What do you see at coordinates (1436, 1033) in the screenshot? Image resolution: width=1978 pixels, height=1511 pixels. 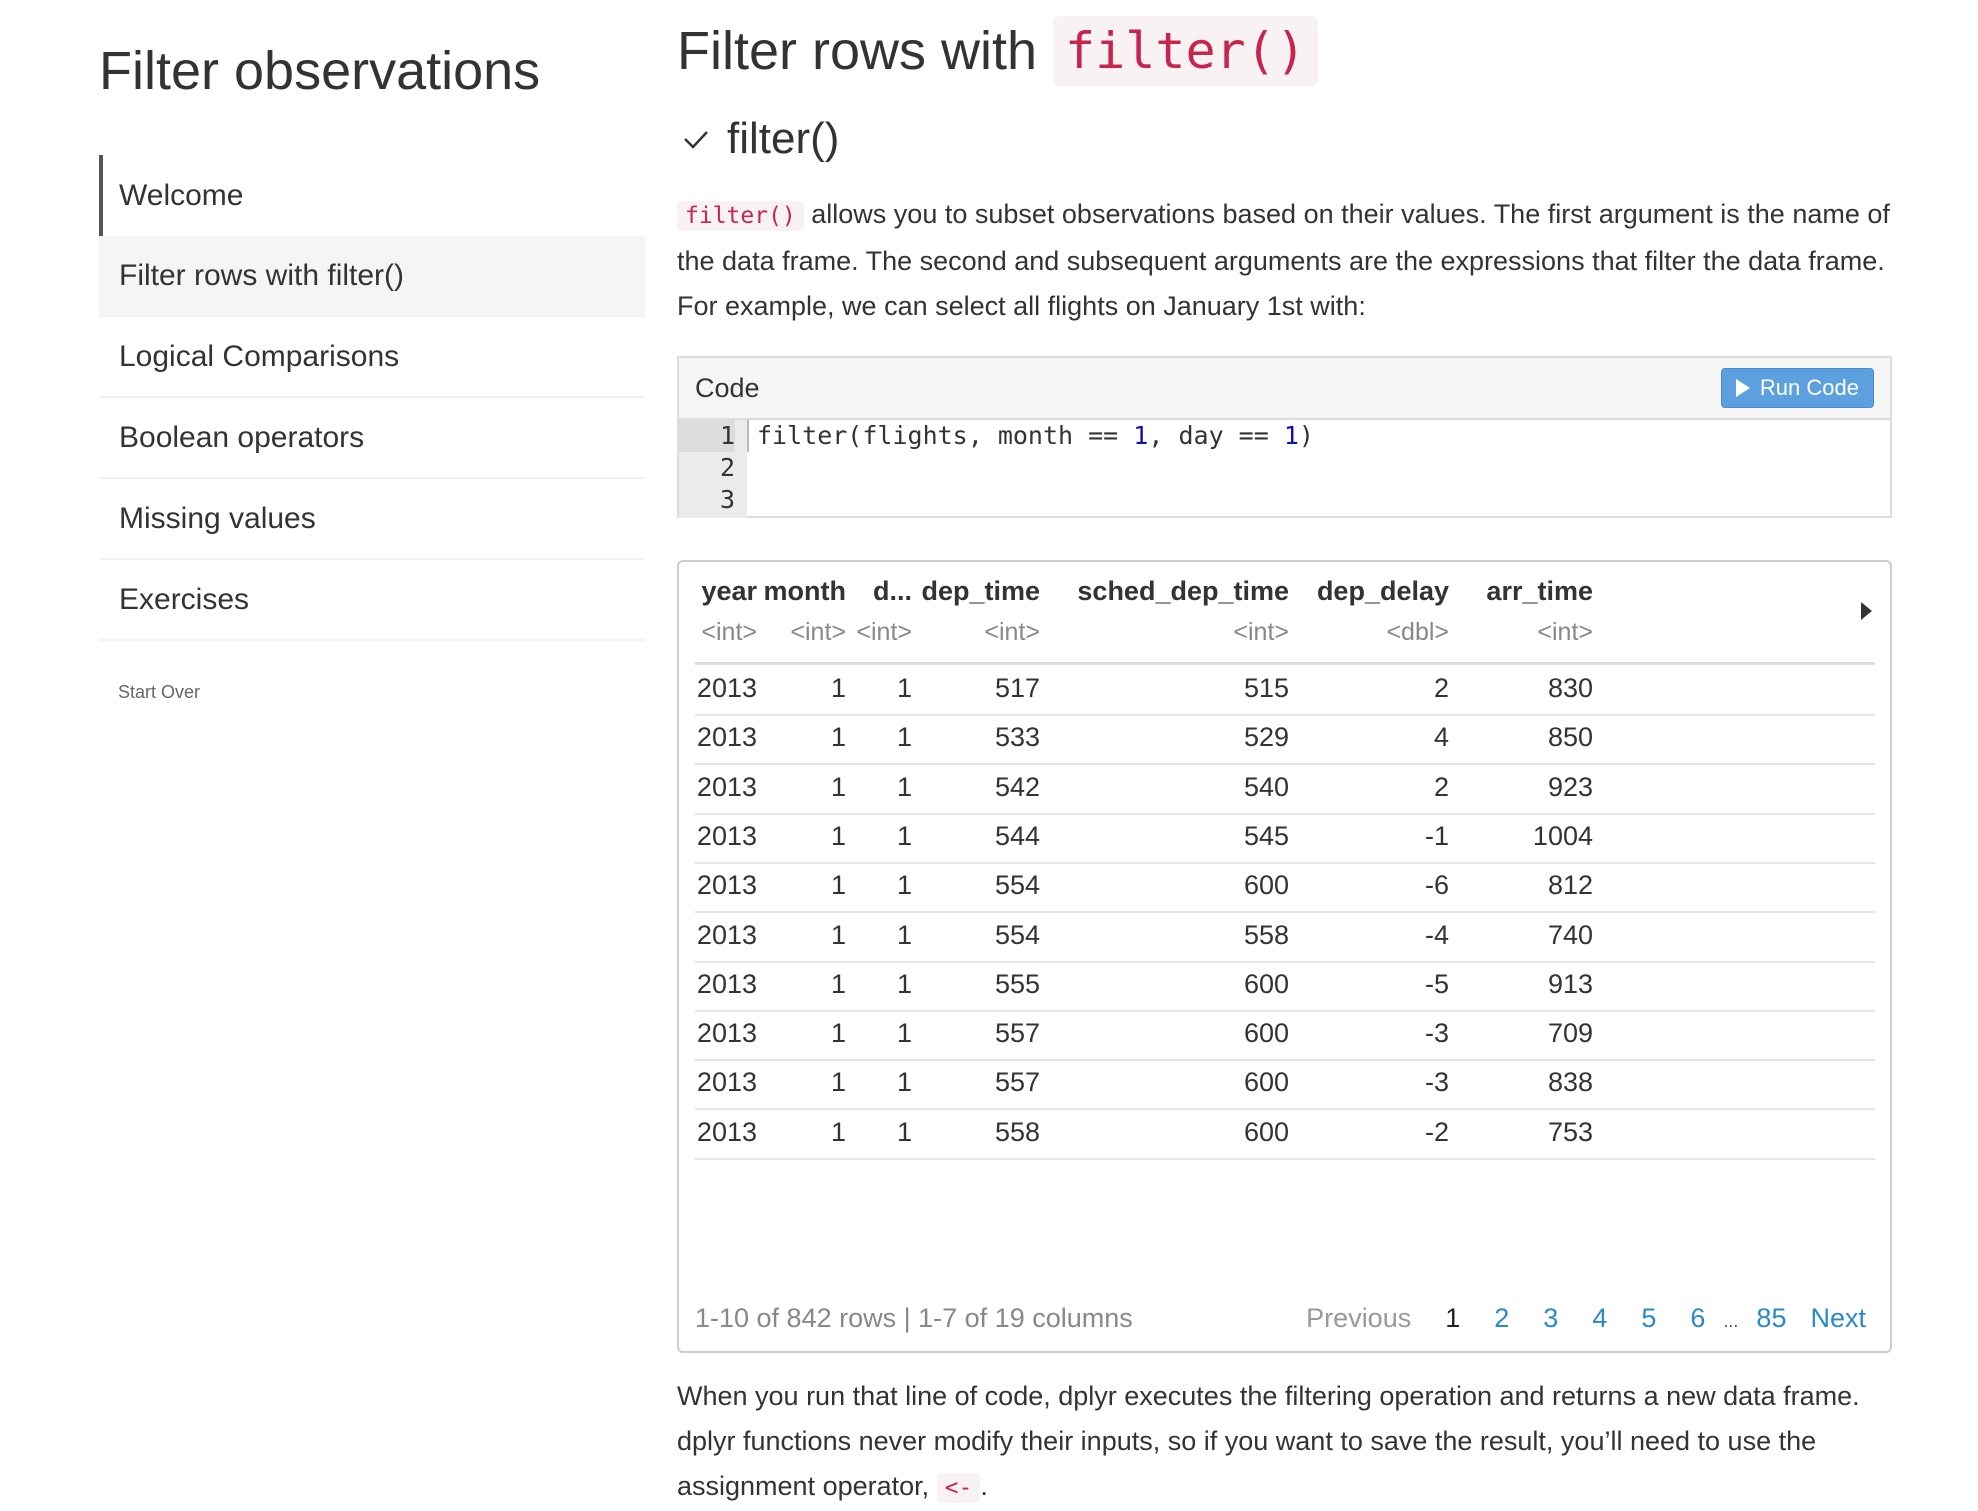 I see `table-cell: -3` at bounding box center [1436, 1033].